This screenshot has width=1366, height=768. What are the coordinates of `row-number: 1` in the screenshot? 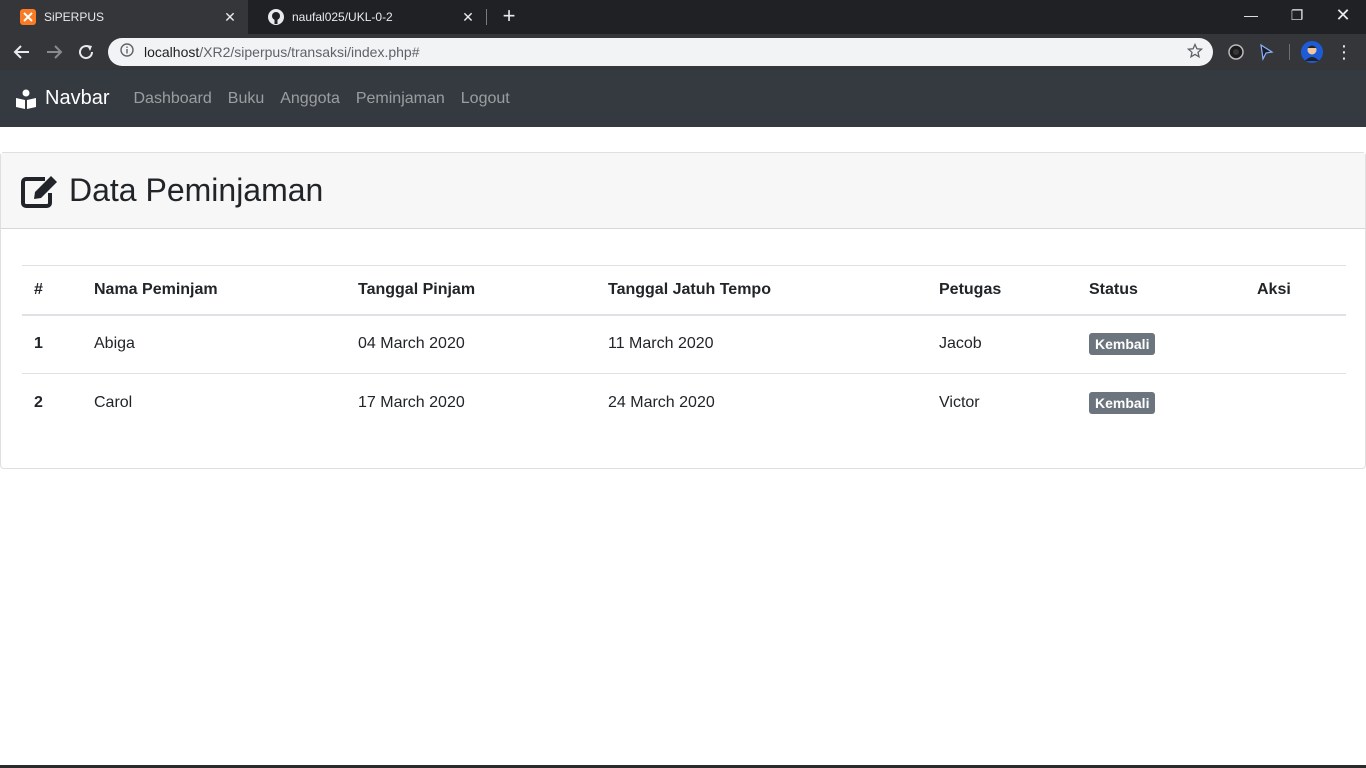 It's located at (52, 344).